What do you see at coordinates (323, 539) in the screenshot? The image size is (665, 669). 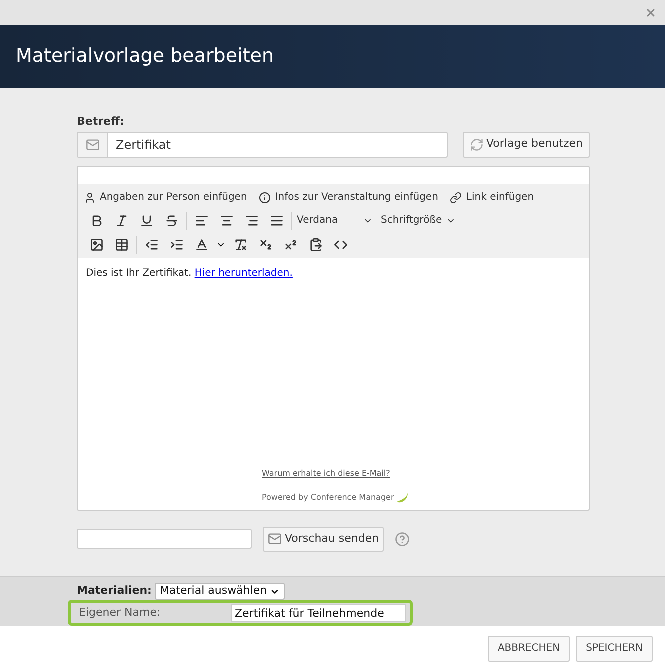 I see `send-preview-button: Vorschau senden` at bounding box center [323, 539].